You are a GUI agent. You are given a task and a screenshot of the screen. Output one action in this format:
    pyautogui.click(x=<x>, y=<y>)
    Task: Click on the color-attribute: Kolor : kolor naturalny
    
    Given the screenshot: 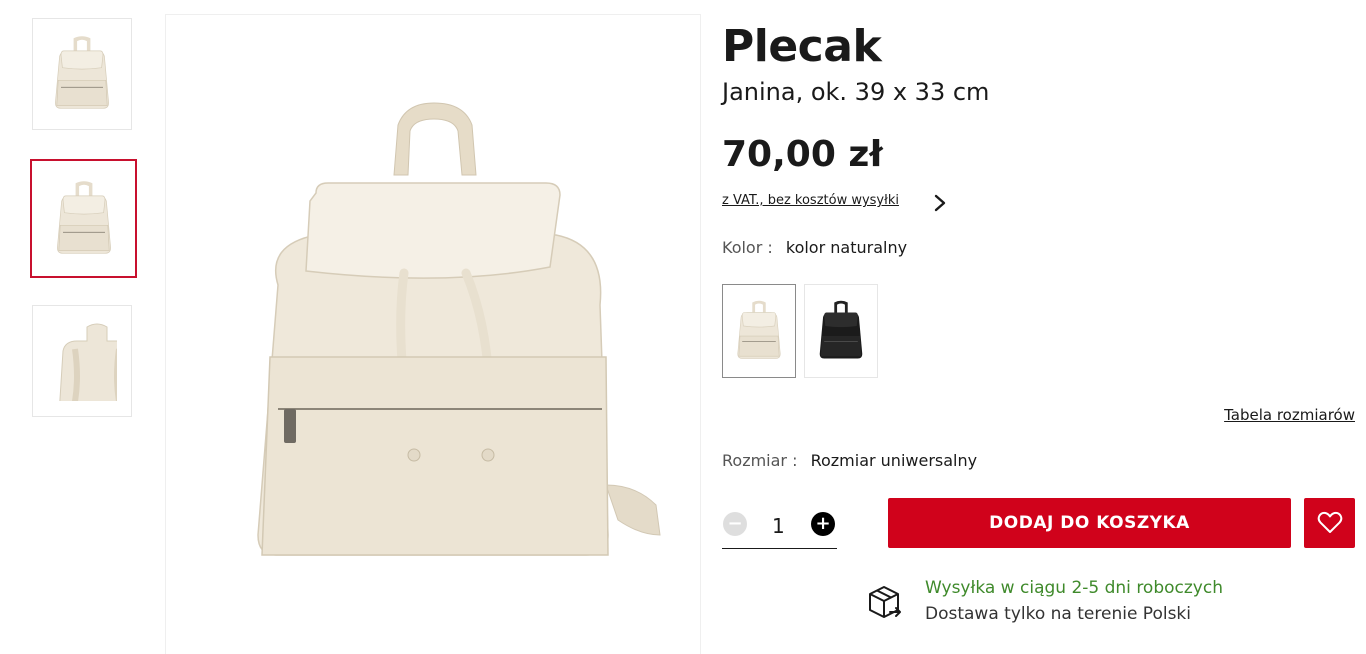 What is the action you would take?
    pyautogui.click(x=814, y=247)
    